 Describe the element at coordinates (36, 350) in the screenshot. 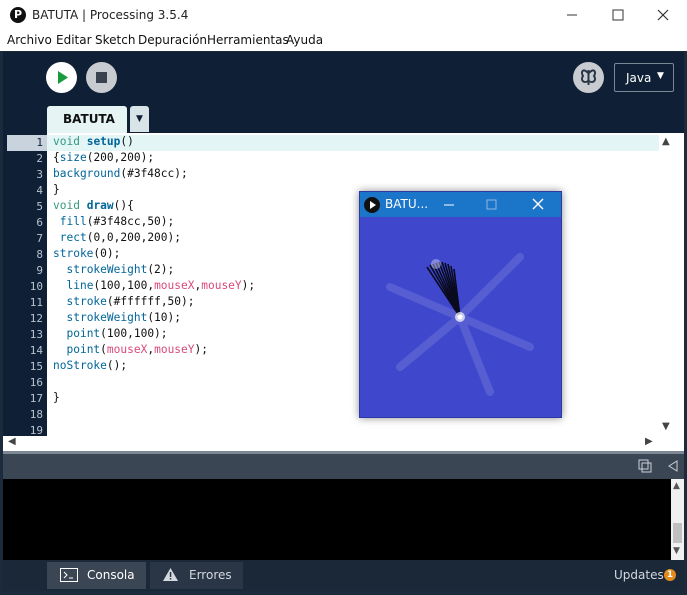

I see `line-number: 14` at that location.